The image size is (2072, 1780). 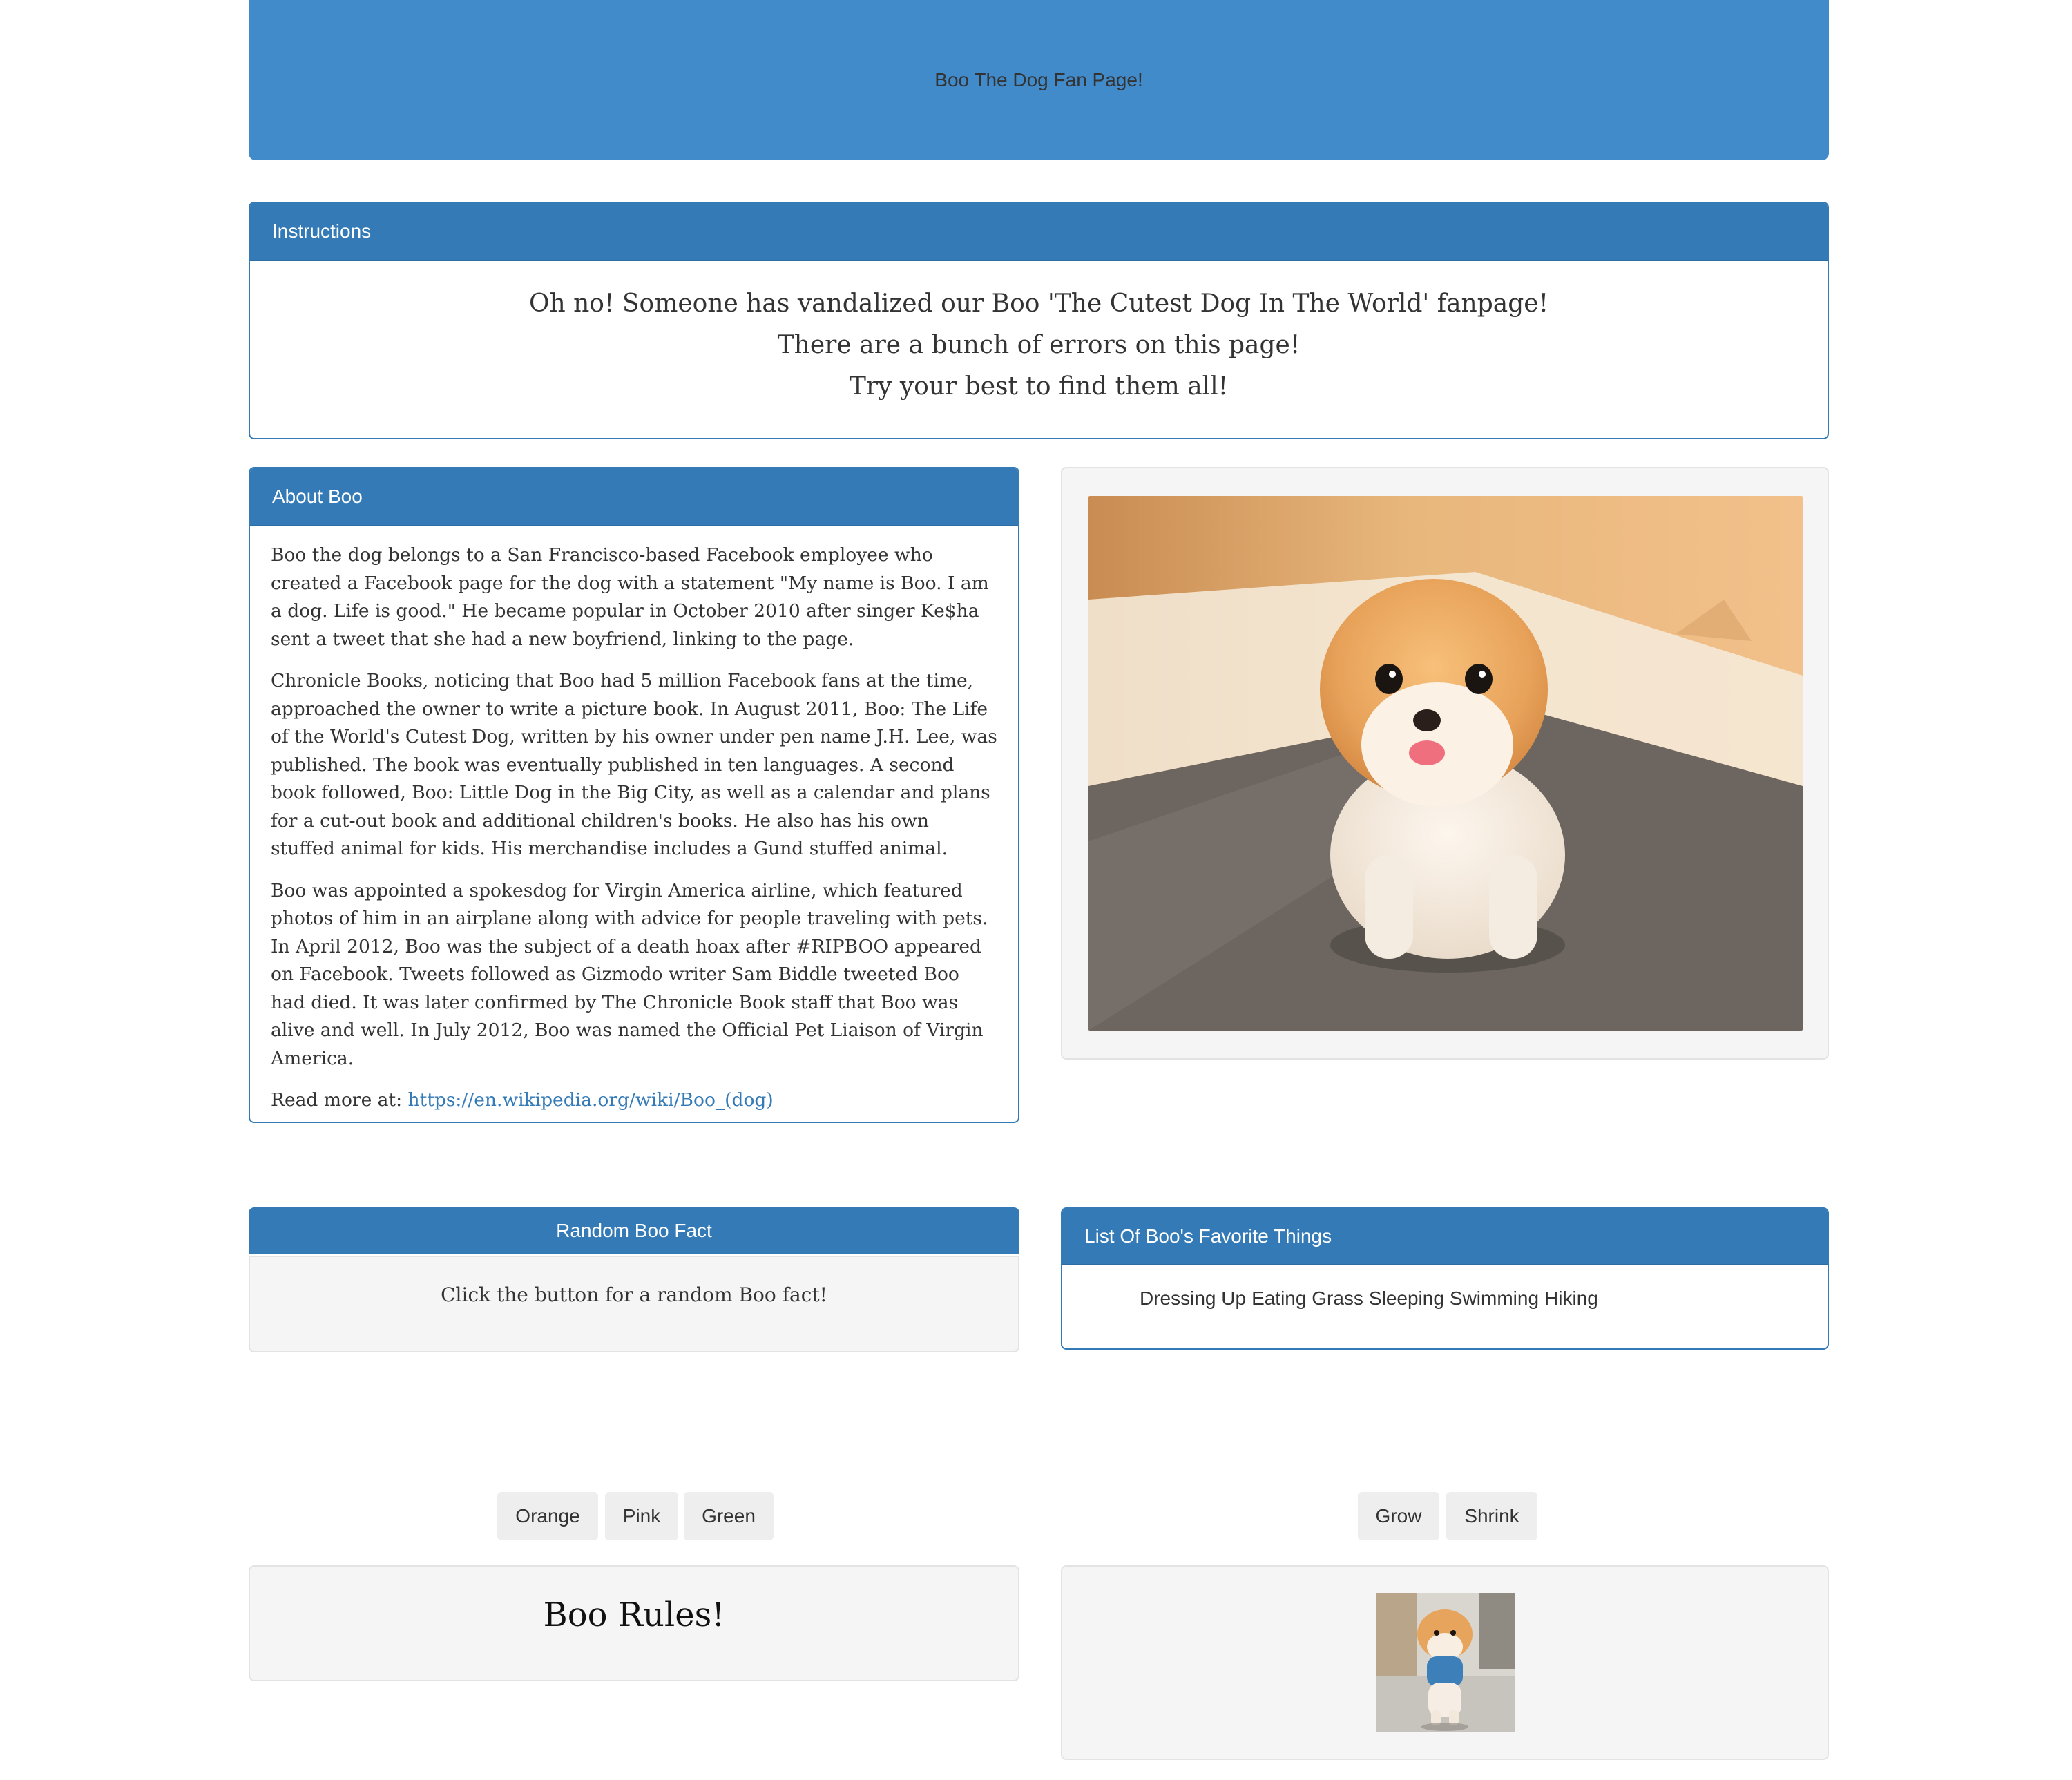 I want to click on page-title: Boo The Dog Fan Page!, so click(x=1038, y=79).